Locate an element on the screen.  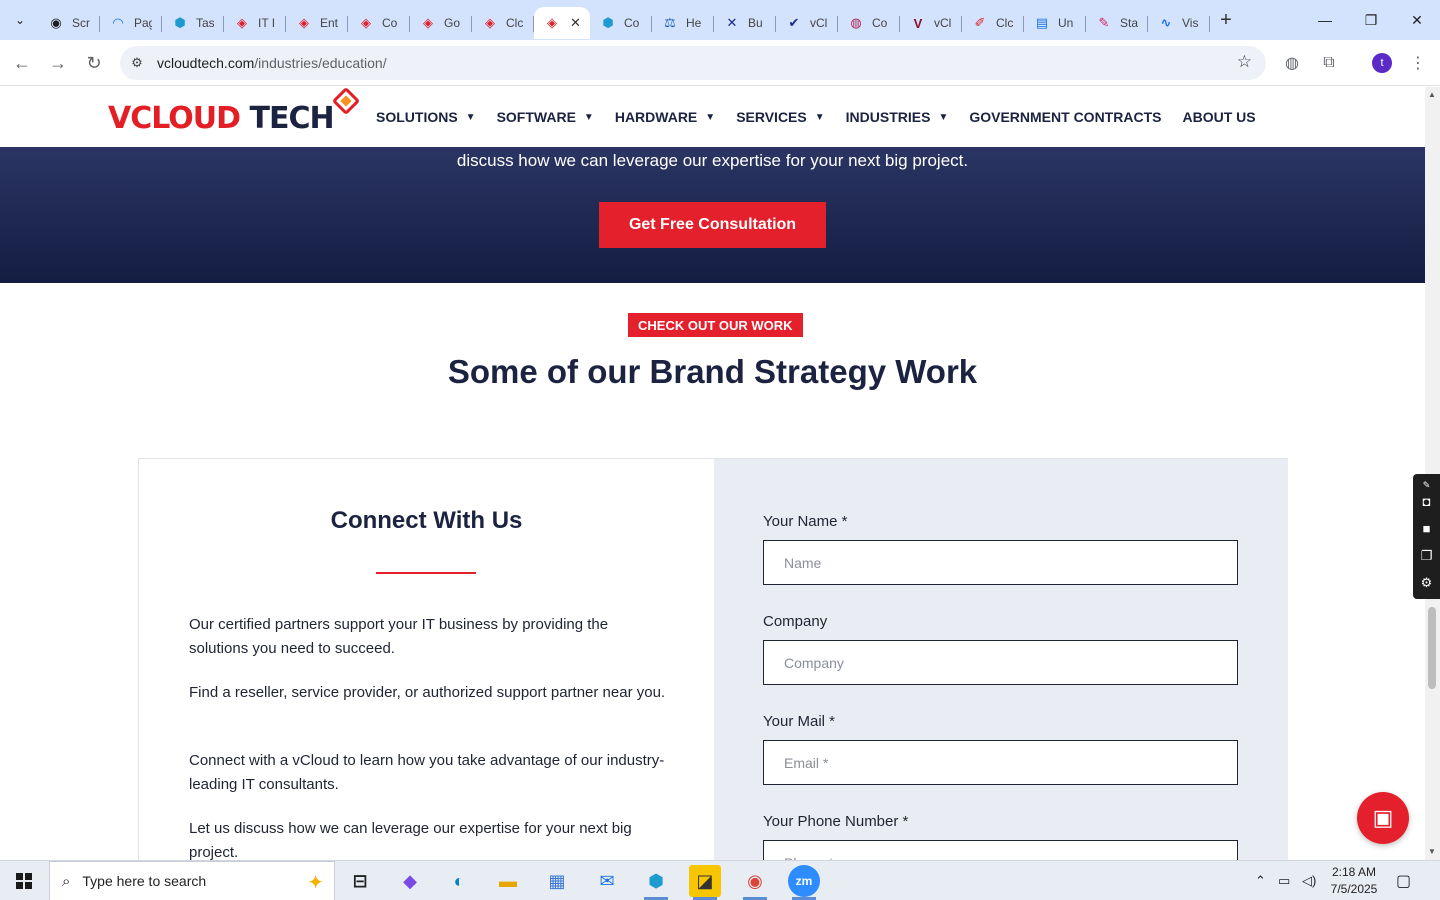
close-tab-icon: ✕ is located at coordinates (575, 23).